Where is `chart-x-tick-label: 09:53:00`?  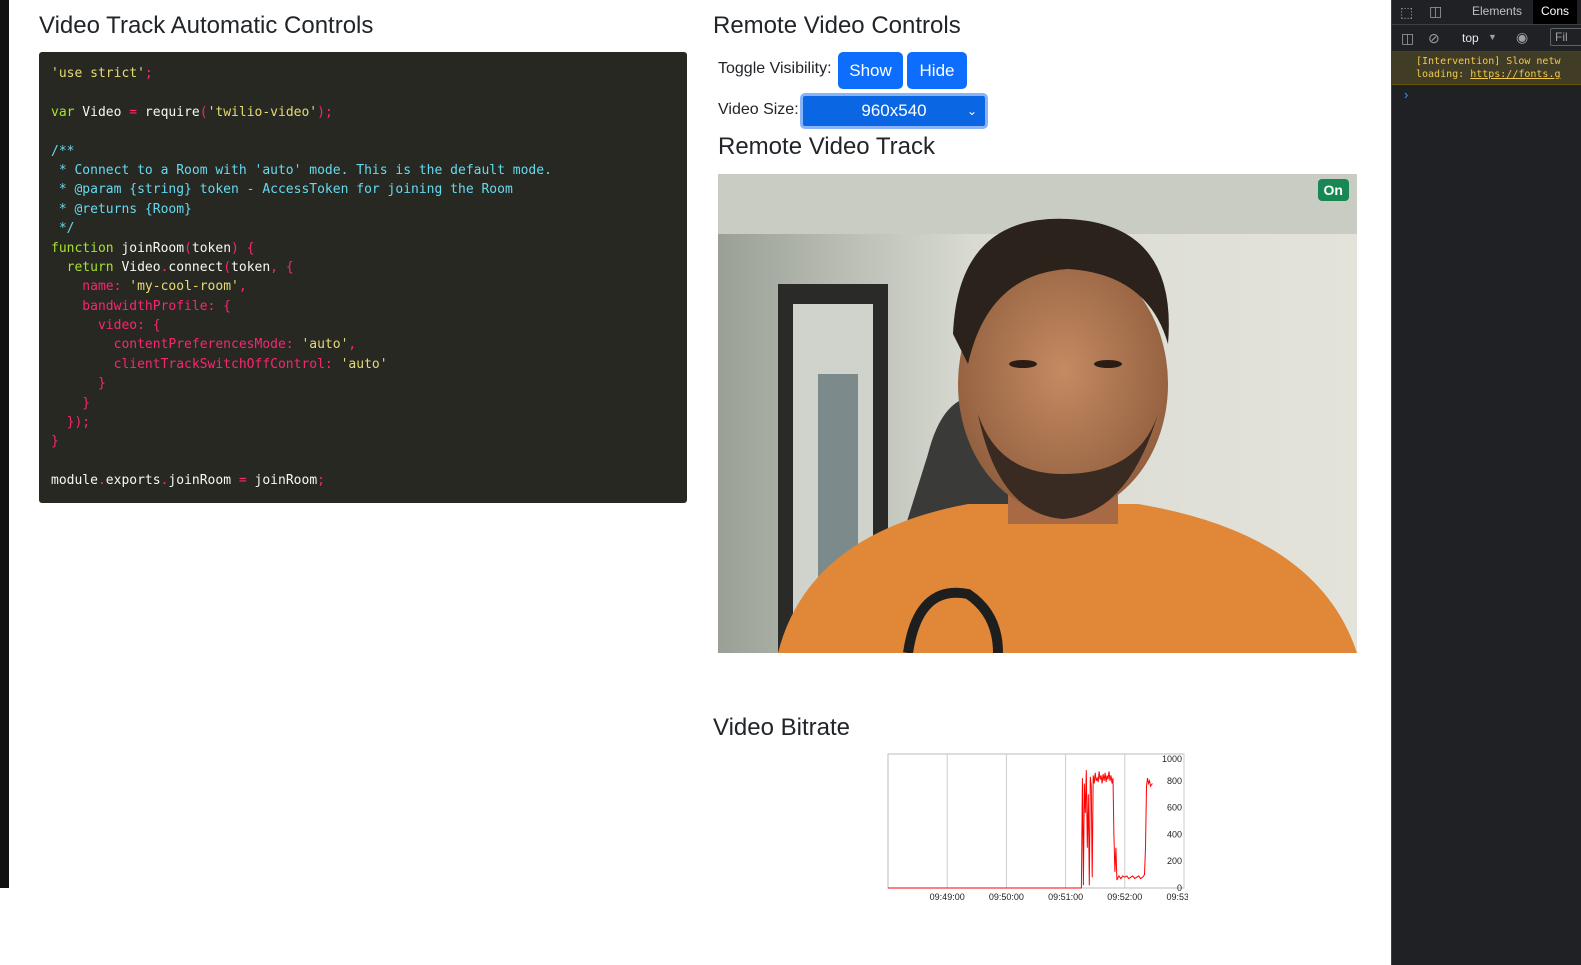 chart-x-tick-label: 09:53:00 is located at coordinates (1177, 897).